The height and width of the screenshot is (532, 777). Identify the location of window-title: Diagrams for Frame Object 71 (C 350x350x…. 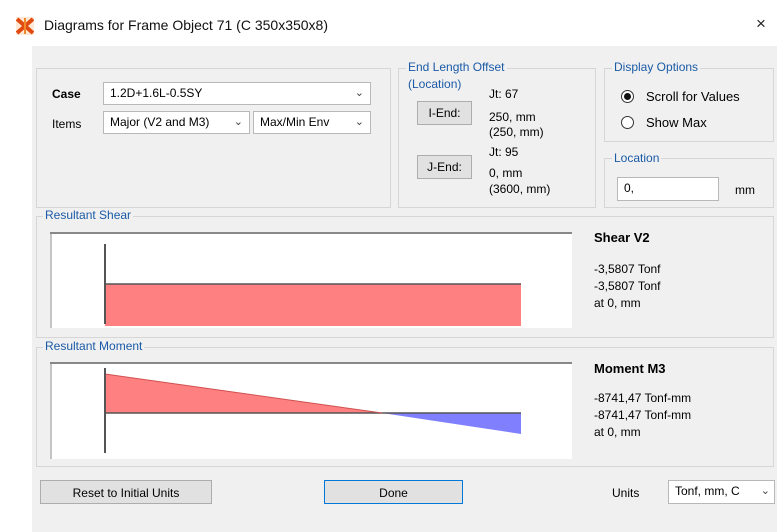
(186, 25).